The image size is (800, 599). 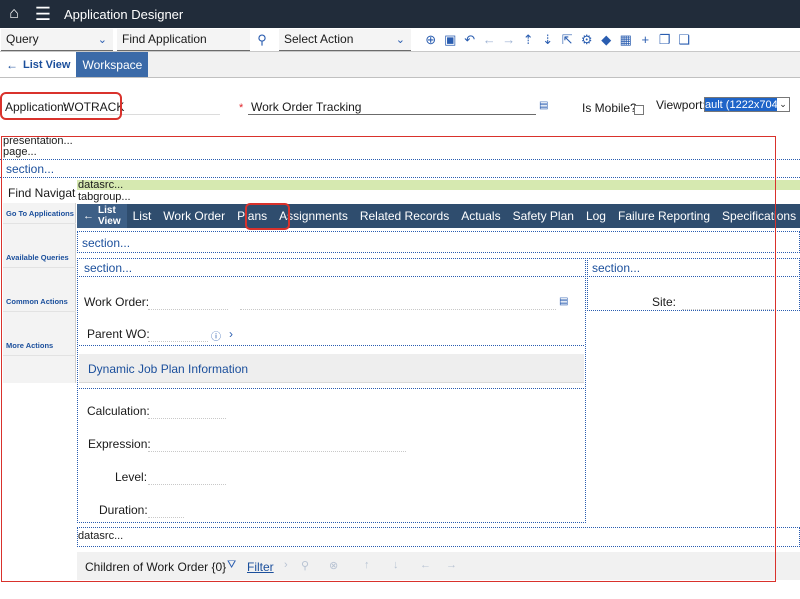 What do you see at coordinates (438, 242) in the screenshot?
I see `section-container` at bounding box center [438, 242].